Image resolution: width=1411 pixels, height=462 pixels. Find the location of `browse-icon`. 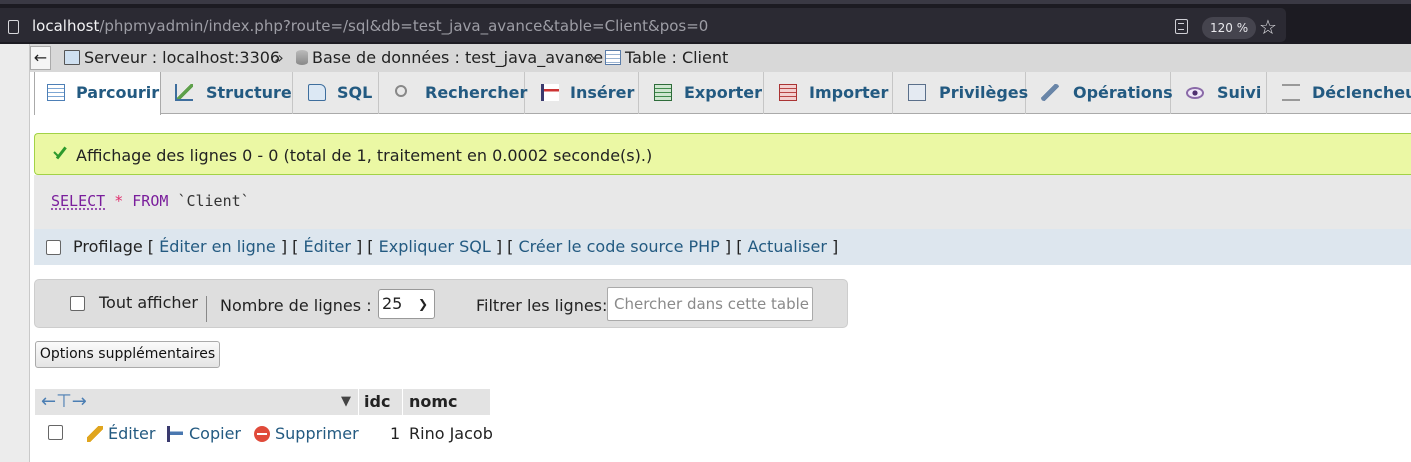

browse-icon is located at coordinates (56, 92).